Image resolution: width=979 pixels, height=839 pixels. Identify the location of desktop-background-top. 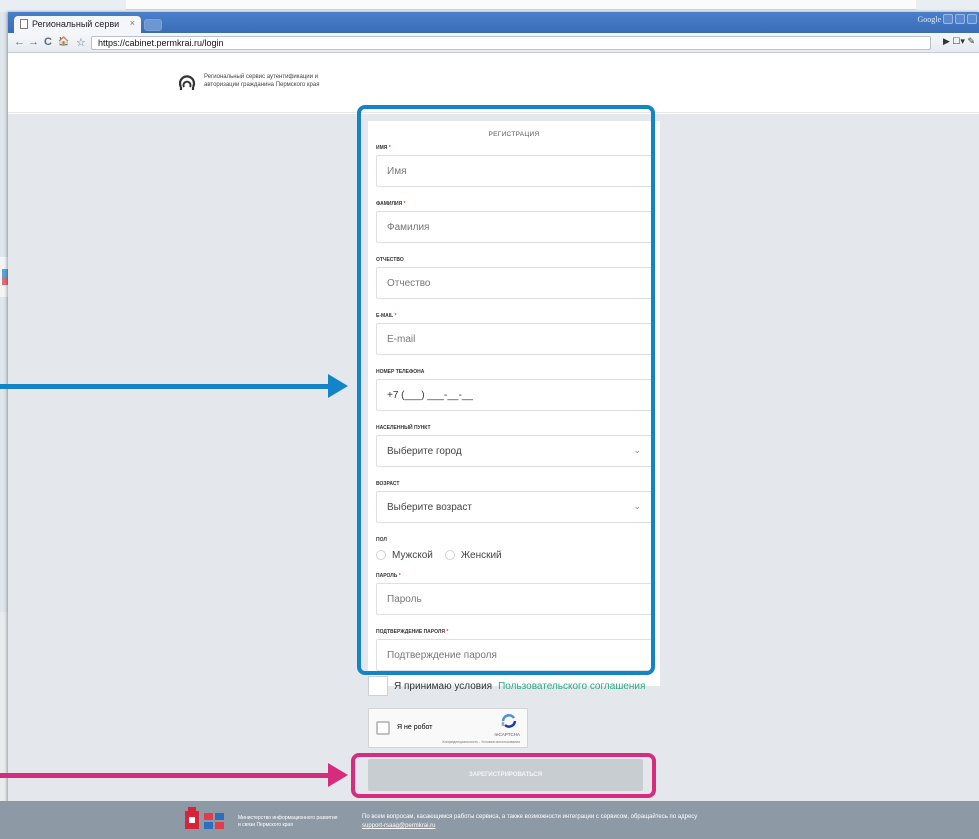
(489, 6).